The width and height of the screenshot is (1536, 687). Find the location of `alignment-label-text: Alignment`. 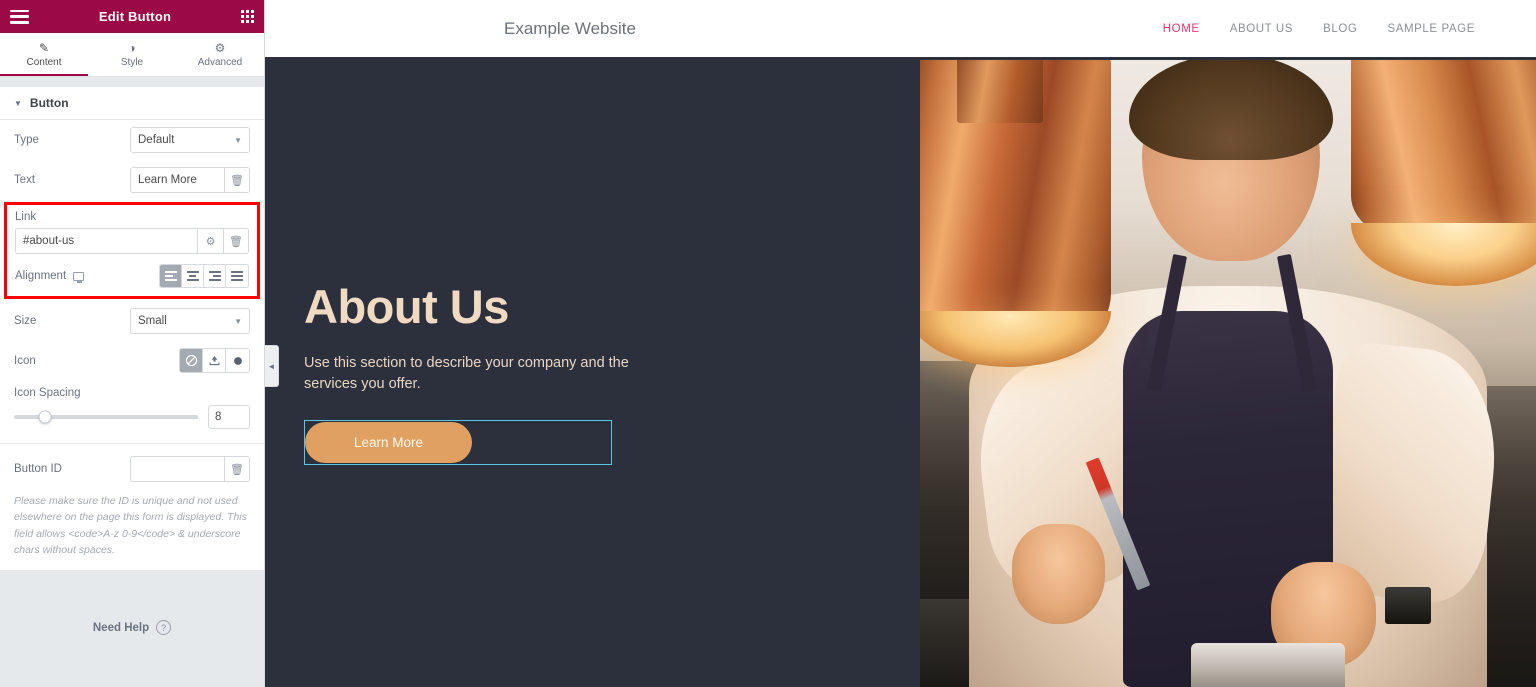

alignment-label-text: Alignment is located at coordinates (41, 276).